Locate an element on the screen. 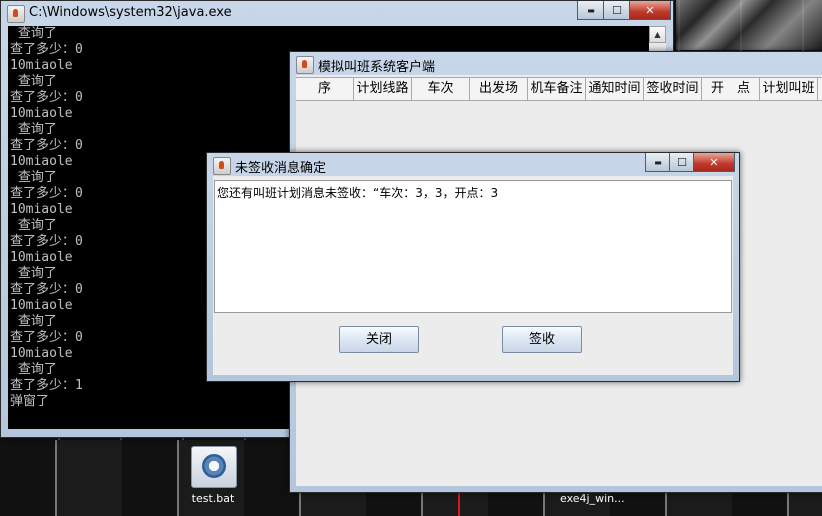 The width and height of the screenshot is (822, 516). table-header: 序计划线路 车次 出发场 机车备注 通知时间 签收时间开 点计划叫班 is located at coordinates (559, 89).